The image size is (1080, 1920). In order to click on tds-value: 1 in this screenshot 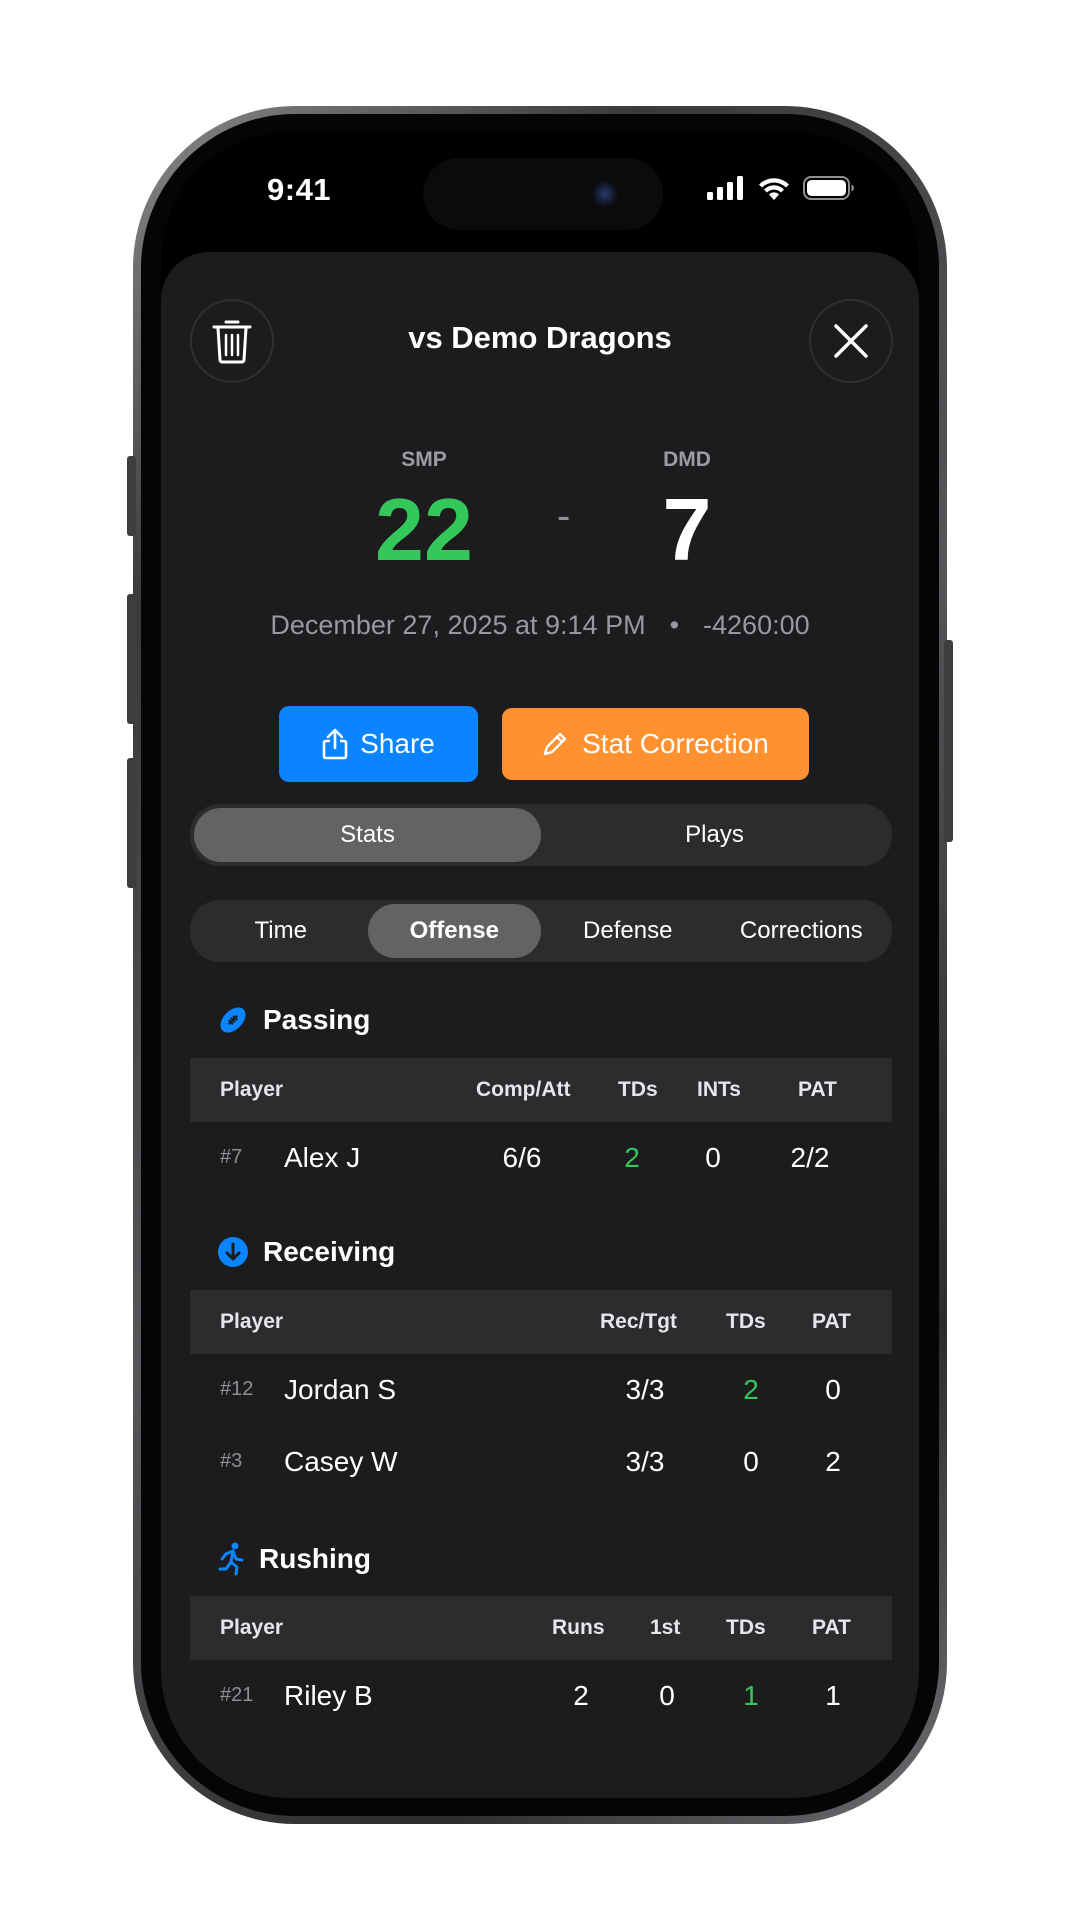, I will do `click(751, 1695)`.